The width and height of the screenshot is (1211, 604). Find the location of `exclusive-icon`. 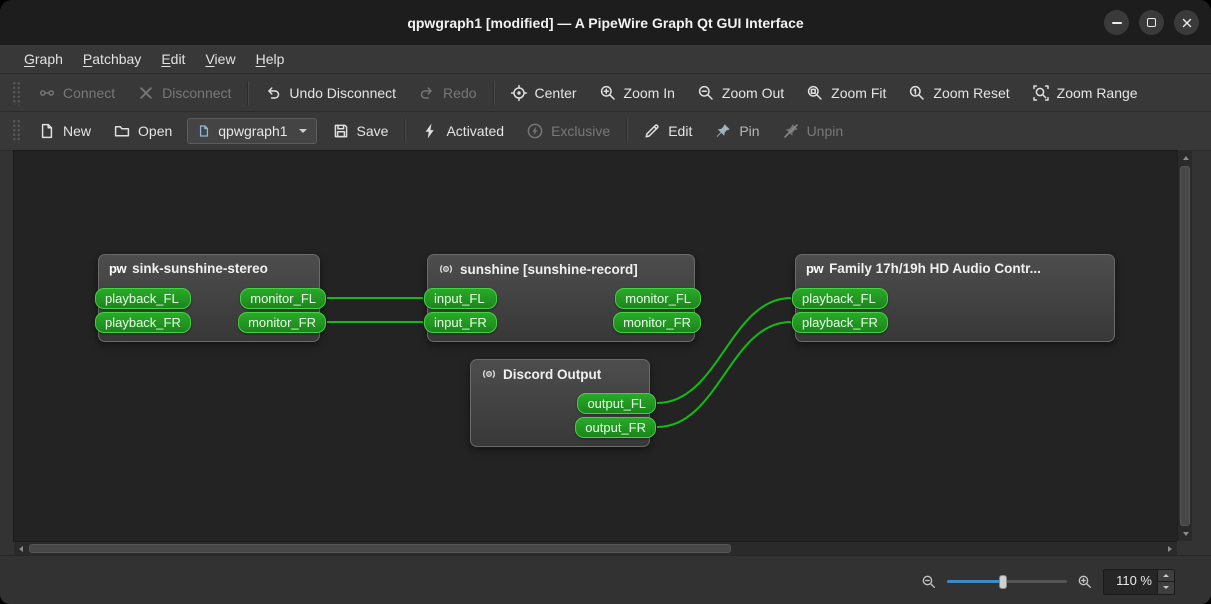

exclusive-icon is located at coordinates (535, 131).